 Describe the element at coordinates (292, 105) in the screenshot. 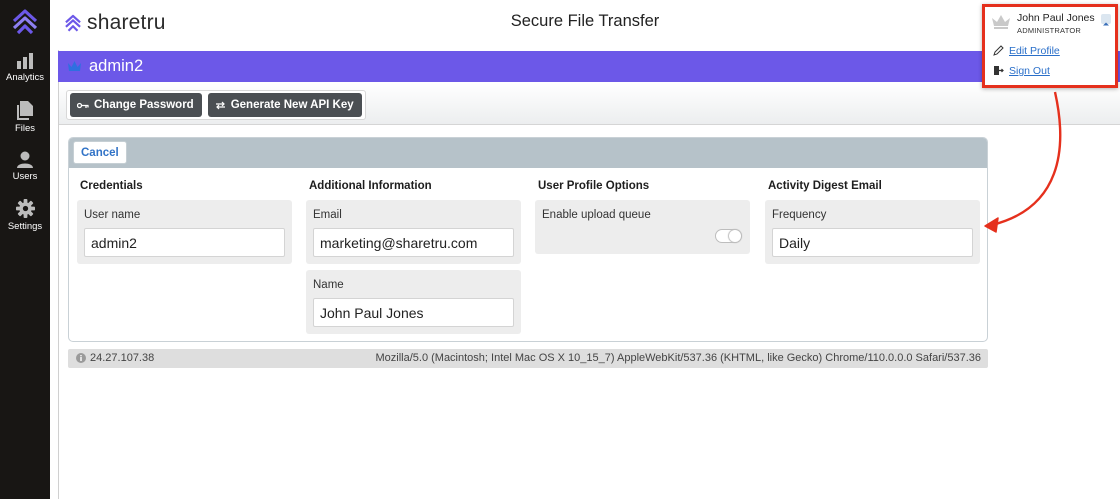

I see `generate-api-key-label: Generate New API Key` at that location.